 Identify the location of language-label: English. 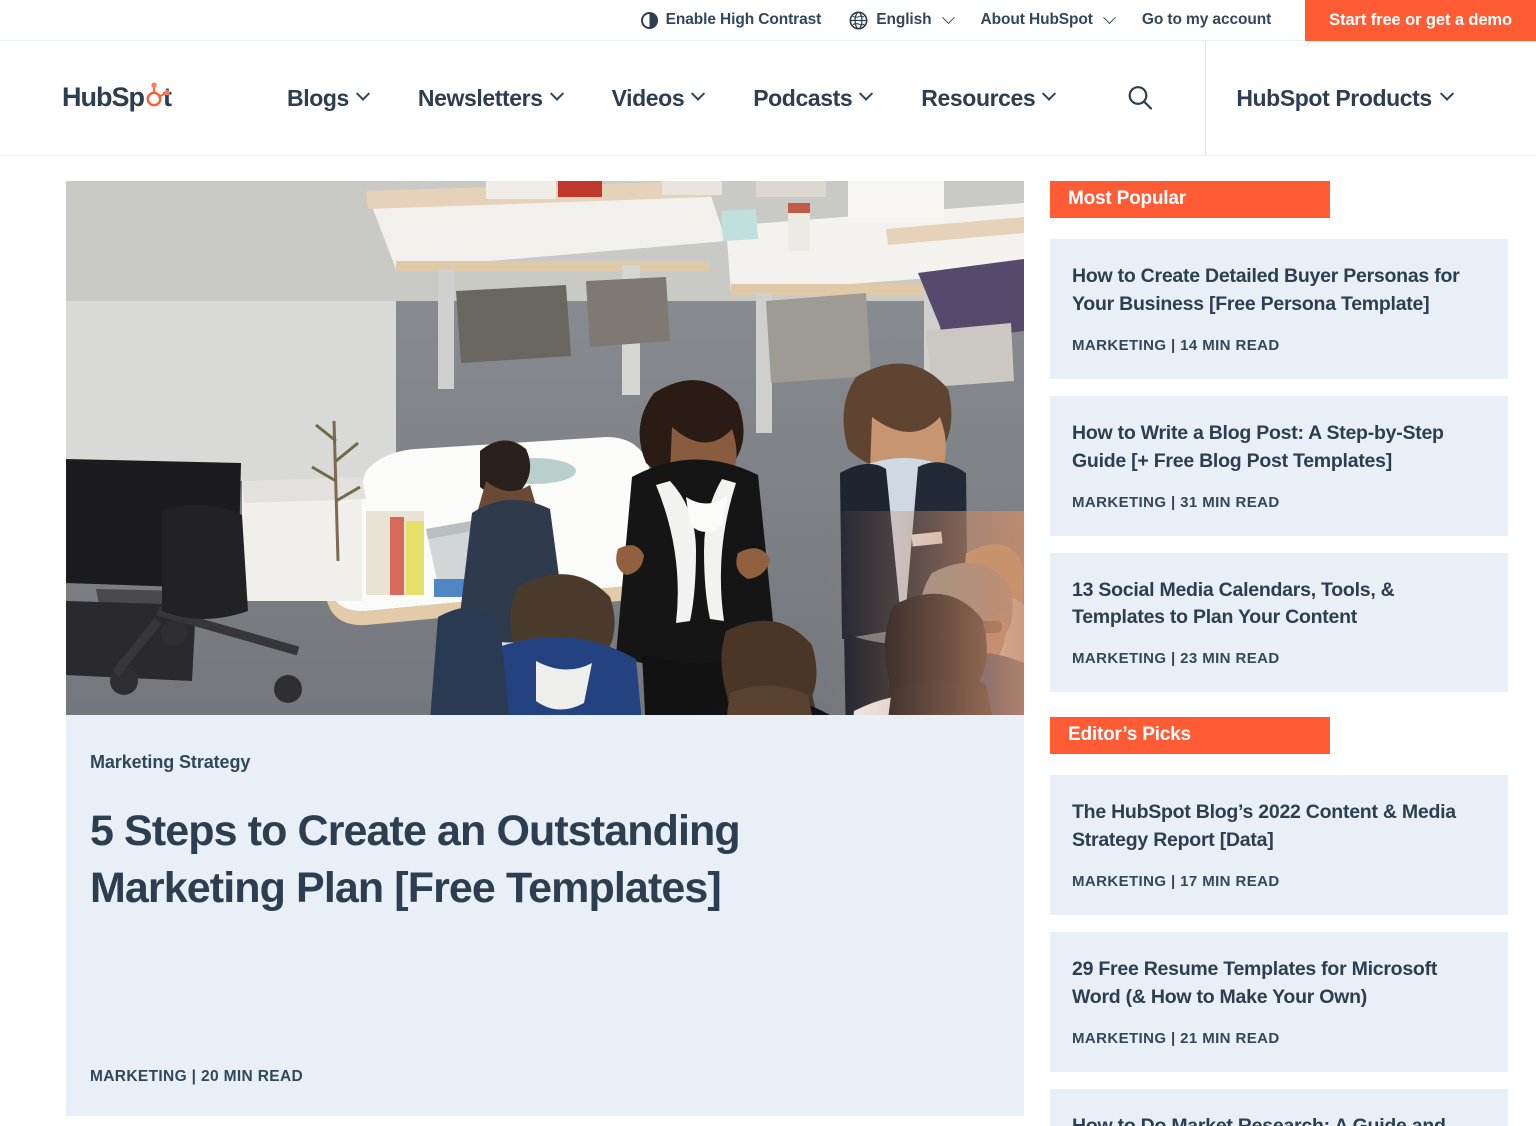
(904, 19).